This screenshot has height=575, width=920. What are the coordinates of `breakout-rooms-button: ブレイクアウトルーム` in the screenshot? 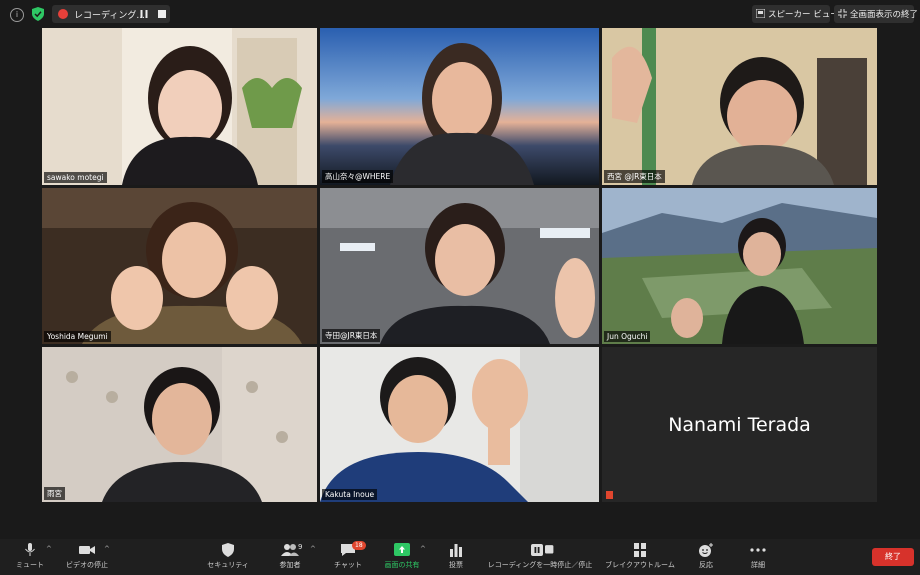 It's located at (640, 557).